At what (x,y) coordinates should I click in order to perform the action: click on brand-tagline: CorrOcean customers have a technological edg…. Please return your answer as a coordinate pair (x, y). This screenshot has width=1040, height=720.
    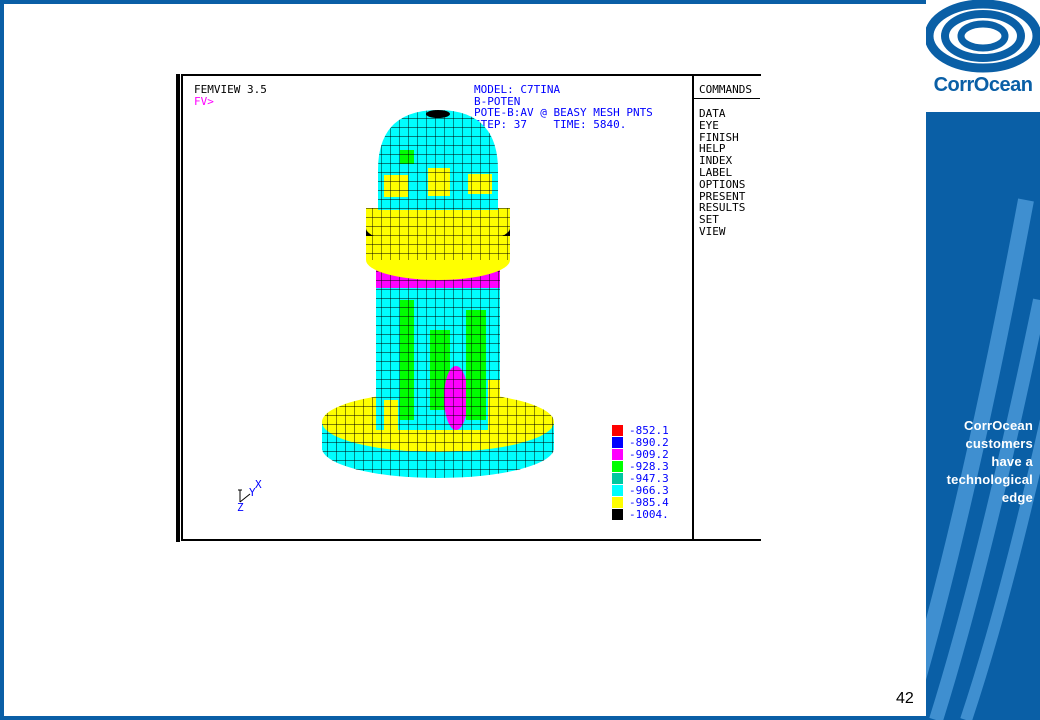
    Looking at the image, I should click on (983, 462).